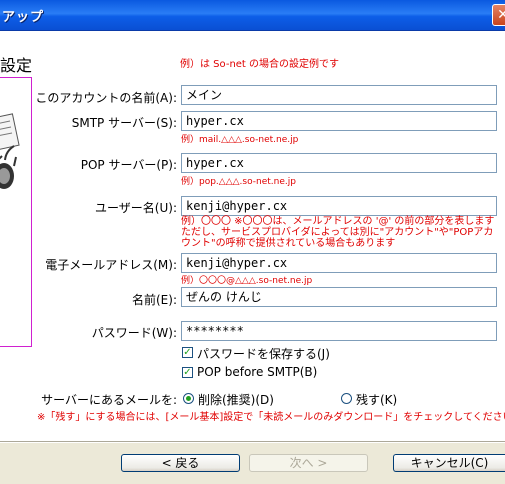 The width and height of the screenshot is (505, 484). Describe the element at coordinates (109, 400) in the screenshot. I see `server-mail-label: サーバーにあるメールを:` at that location.